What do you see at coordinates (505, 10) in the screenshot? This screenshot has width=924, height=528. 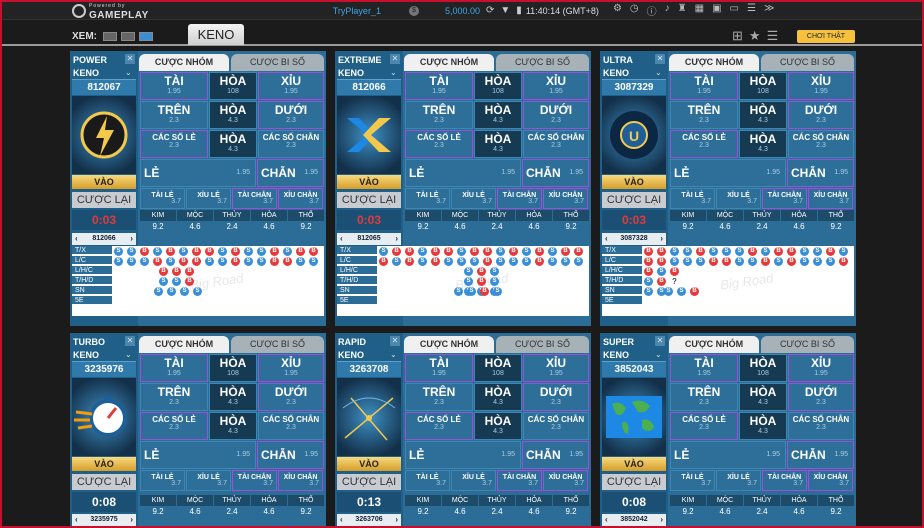 I see `download-icon: ▼` at bounding box center [505, 10].